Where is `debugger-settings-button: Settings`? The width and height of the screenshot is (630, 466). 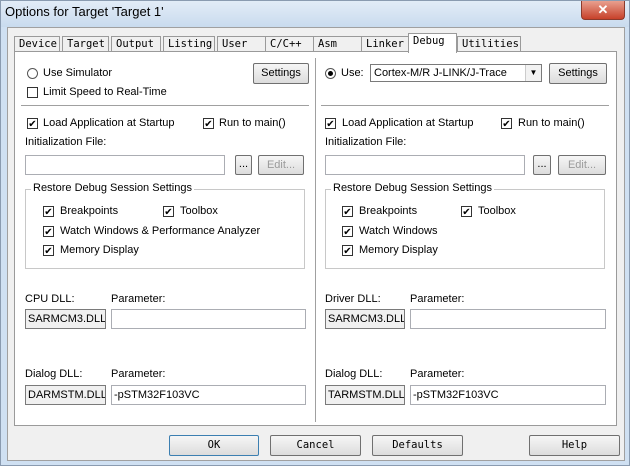 debugger-settings-button: Settings is located at coordinates (578, 73).